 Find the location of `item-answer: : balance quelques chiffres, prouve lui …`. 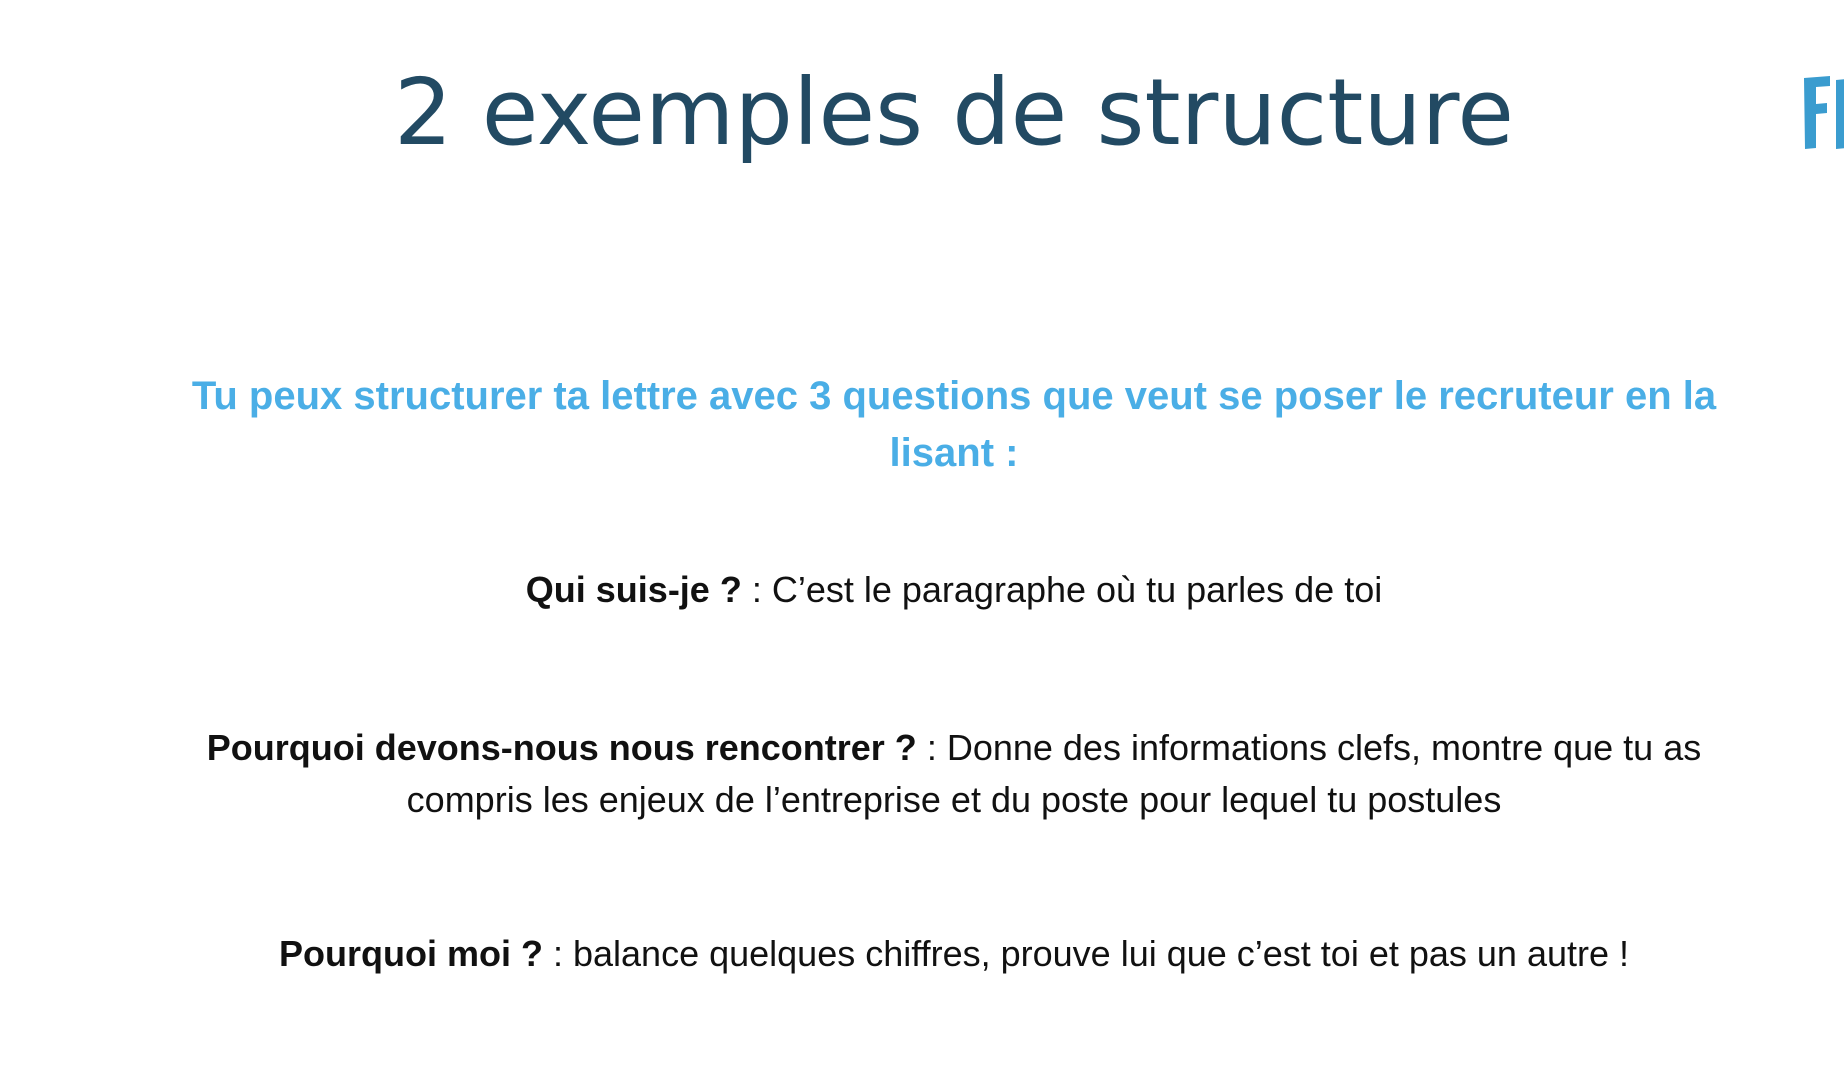

item-answer: : balance quelques chiffres, prouve lui … is located at coordinates (1085, 953).